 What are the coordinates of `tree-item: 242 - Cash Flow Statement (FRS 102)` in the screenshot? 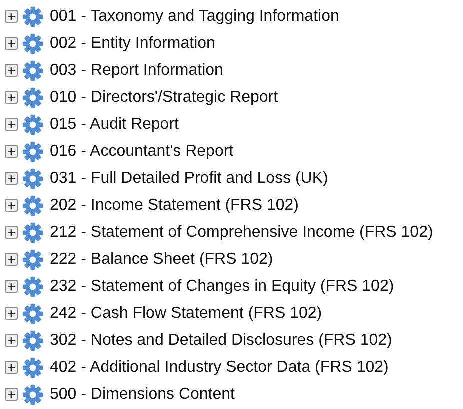 It's located at (186, 313).